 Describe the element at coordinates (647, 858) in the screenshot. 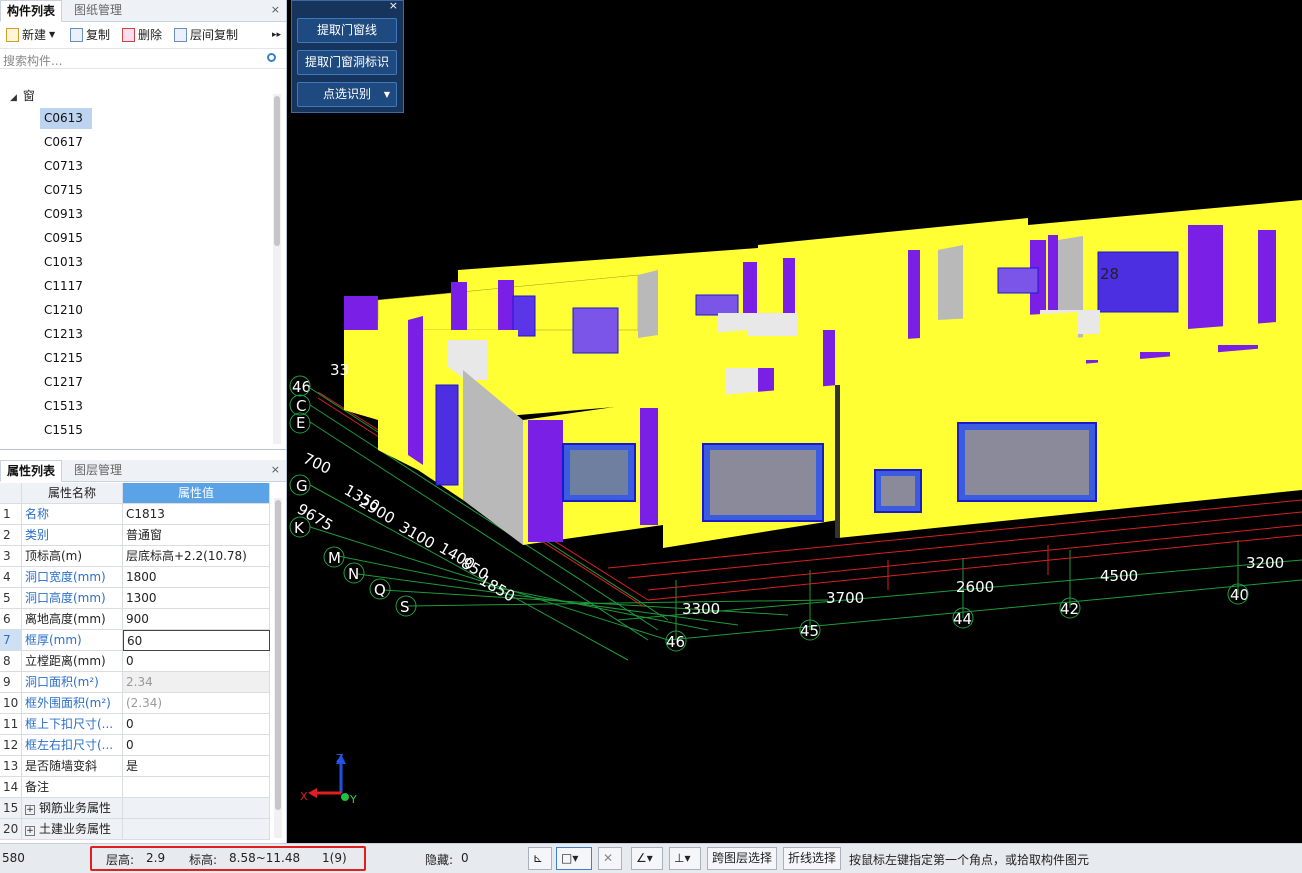

I see `angle-snap-icon: ∠▾` at that location.